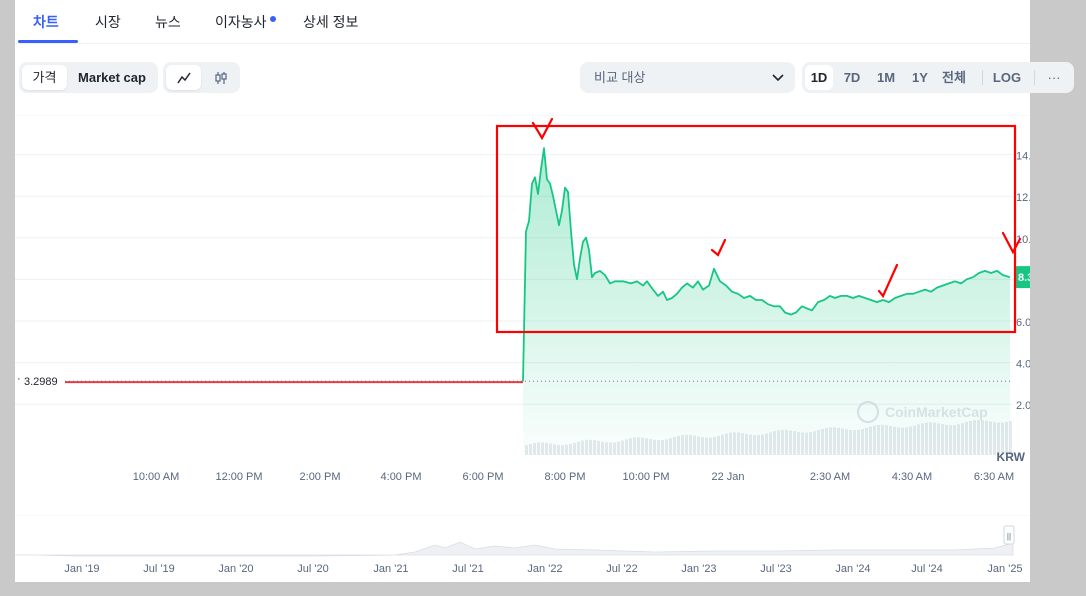  What do you see at coordinates (401, 477) in the screenshot?
I see `x-tick-label: 4:00 PM` at bounding box center [401, 477].